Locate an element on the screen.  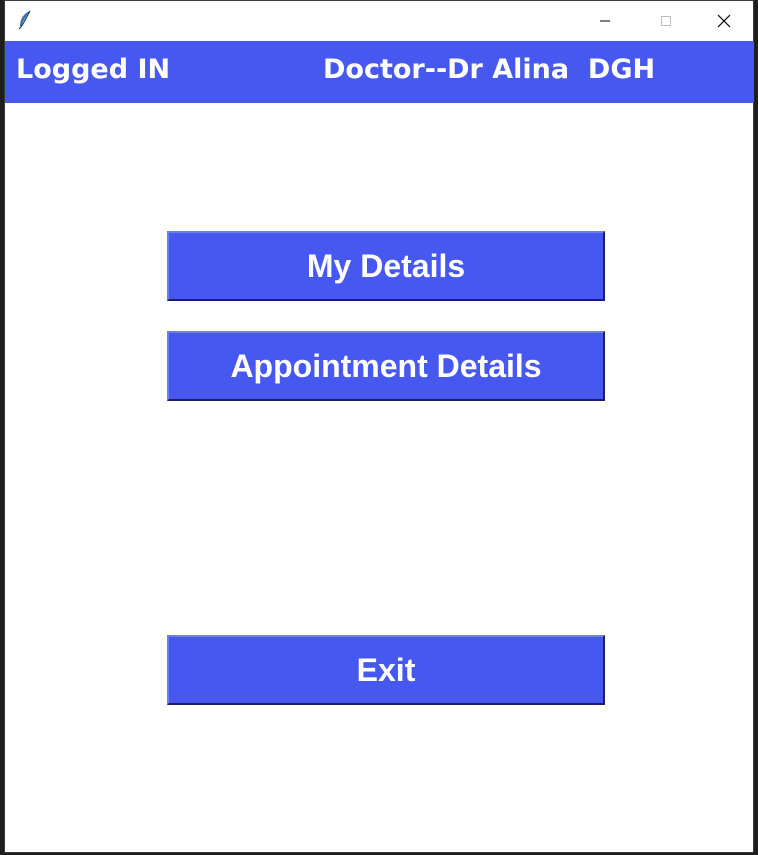
close-button is located at coordinates (724, 20).